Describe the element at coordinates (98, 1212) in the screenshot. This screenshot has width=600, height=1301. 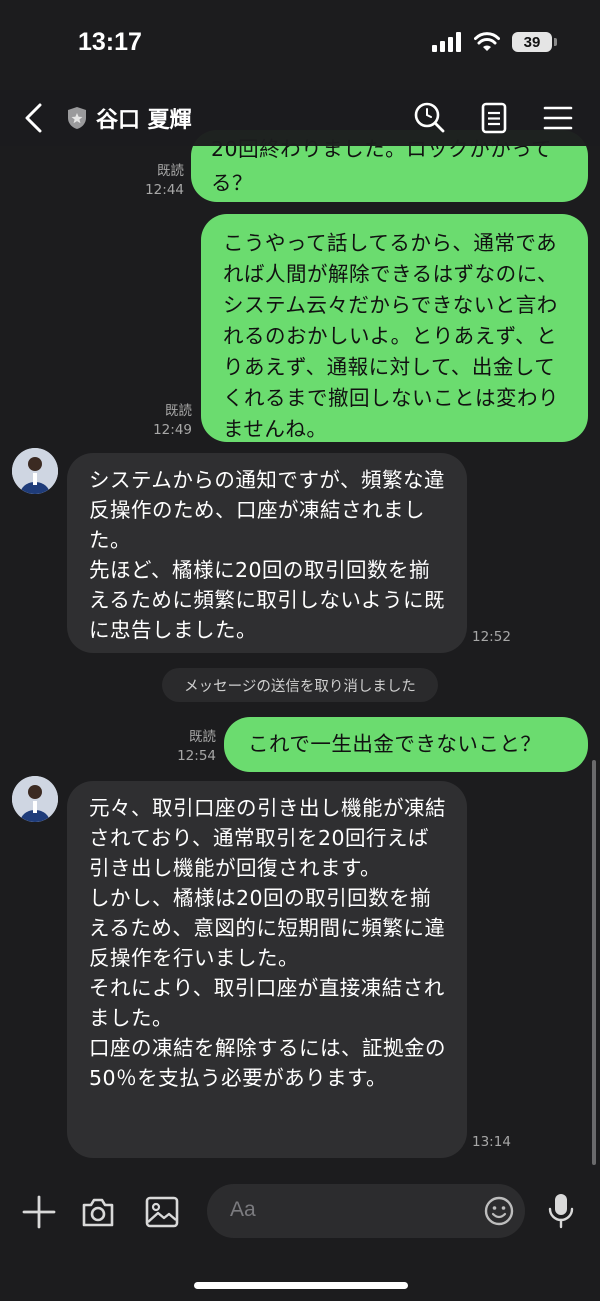
I see `camera-icon` at that location.